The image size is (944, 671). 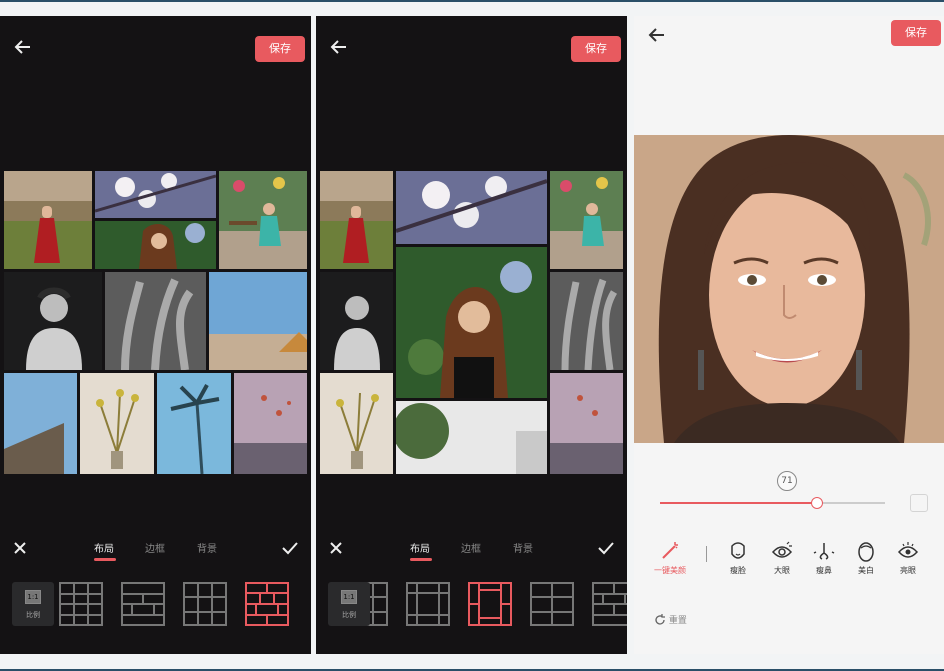 What do you see at coordinates (908, 570) in the screenshot?
I see `tool-label: 亮眼` at bounding box center [908, 570].